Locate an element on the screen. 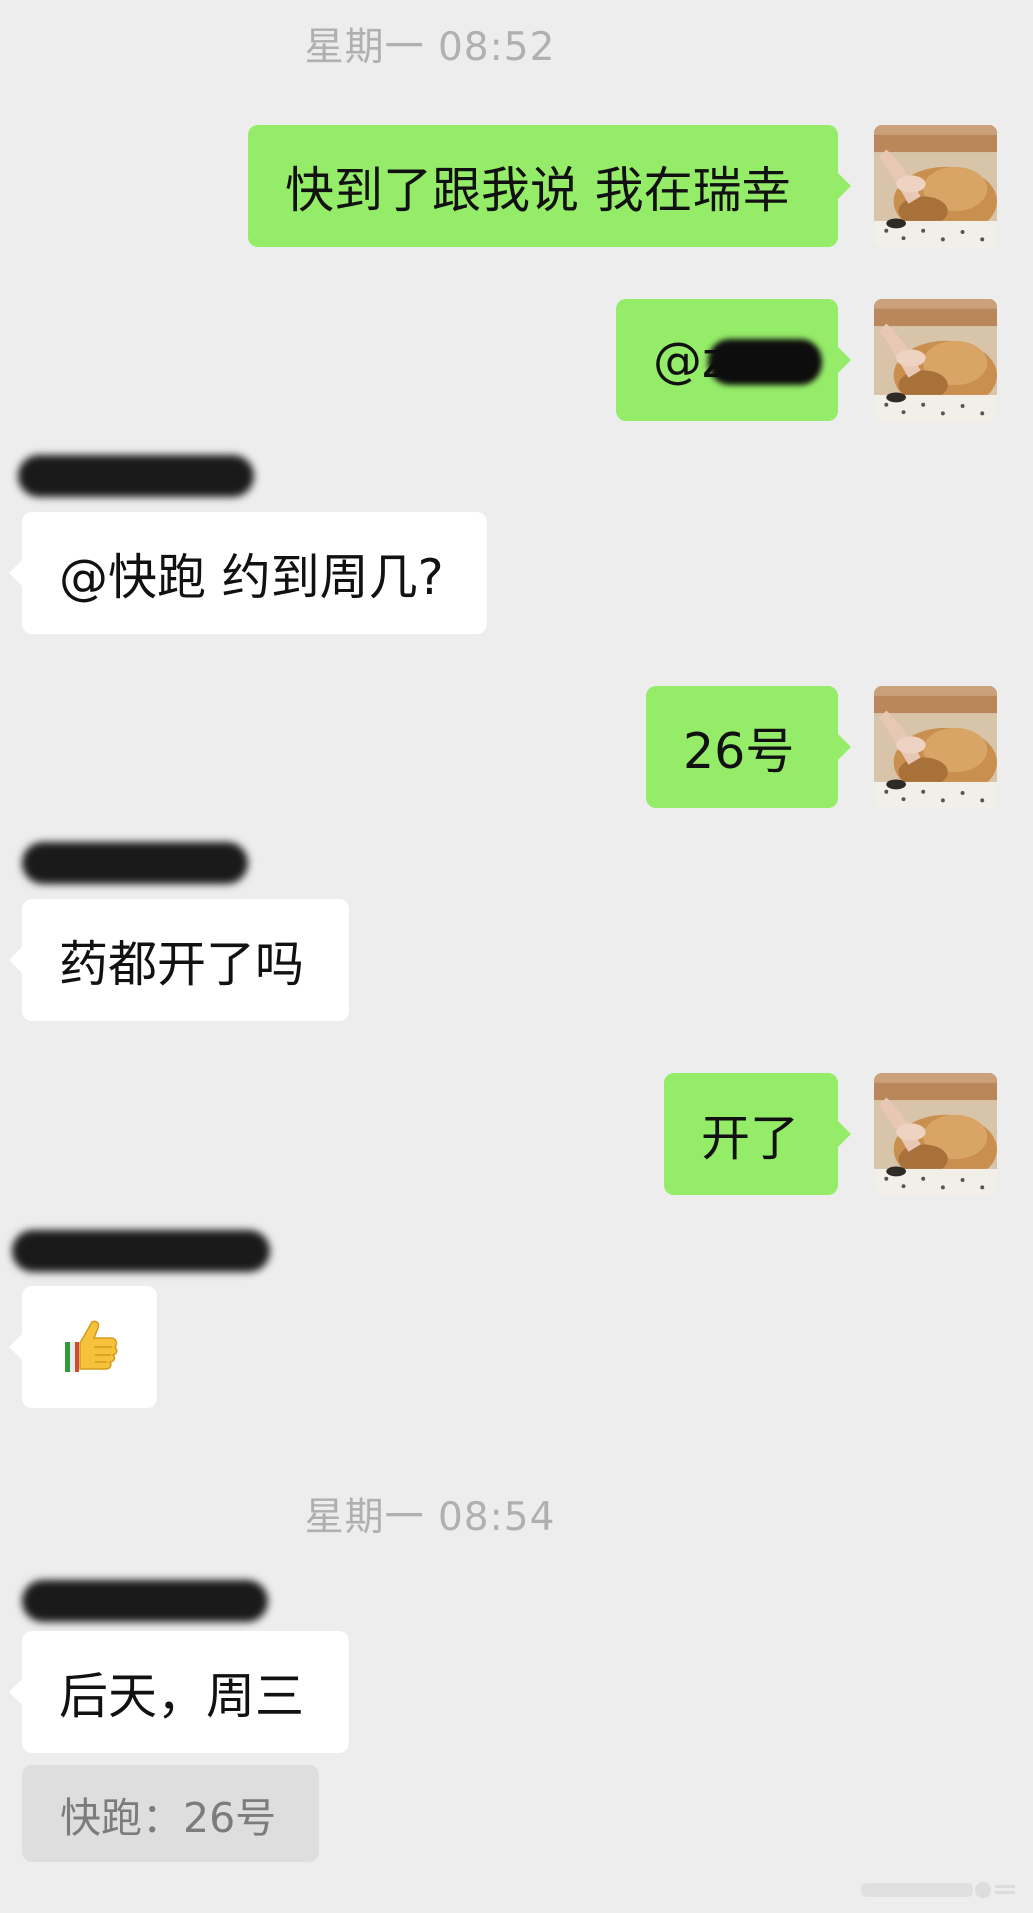 The width and height of the screenshot is (1033, 1913). message-bubble-outgoing: 26号 is located at coordinates (748, 747).